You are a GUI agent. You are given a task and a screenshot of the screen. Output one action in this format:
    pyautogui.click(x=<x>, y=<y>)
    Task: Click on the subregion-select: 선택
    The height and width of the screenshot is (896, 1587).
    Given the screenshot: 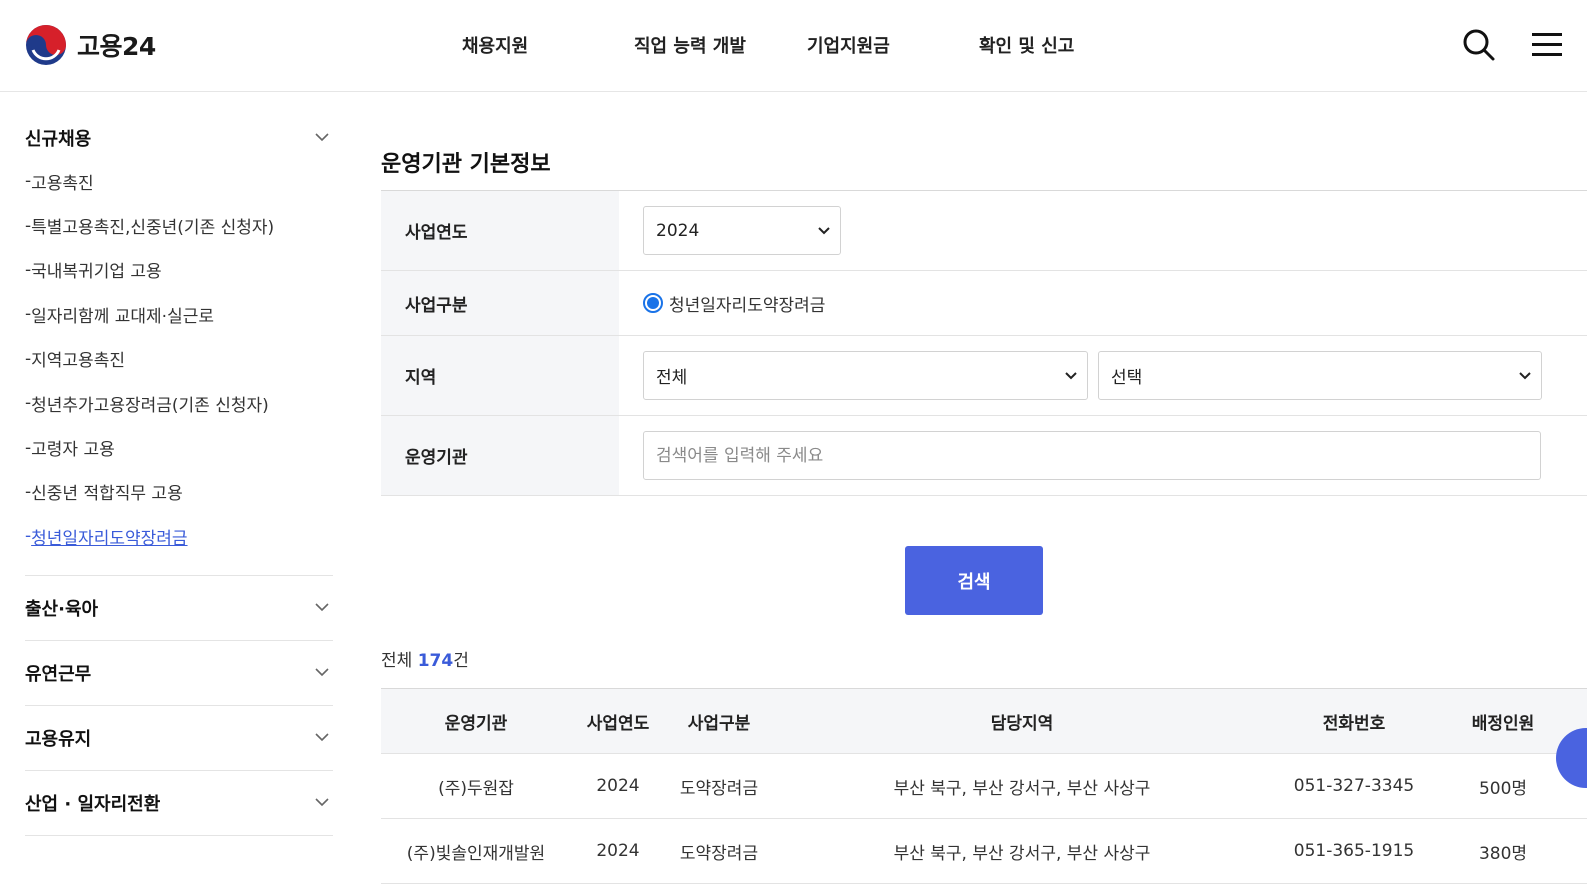 What is the action you would take?
    pyautogui.click(x=1320, y=375)
    